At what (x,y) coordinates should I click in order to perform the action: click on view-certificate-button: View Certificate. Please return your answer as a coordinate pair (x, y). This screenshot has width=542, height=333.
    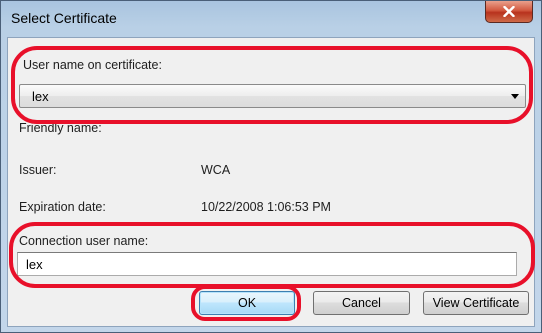
    Looking at the image, I should click on (476, 303).